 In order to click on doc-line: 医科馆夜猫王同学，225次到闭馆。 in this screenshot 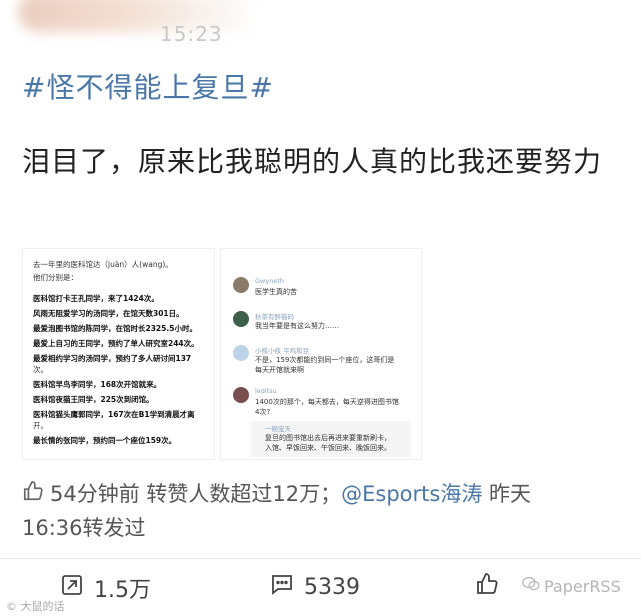, I will do `click(93, 399)`.